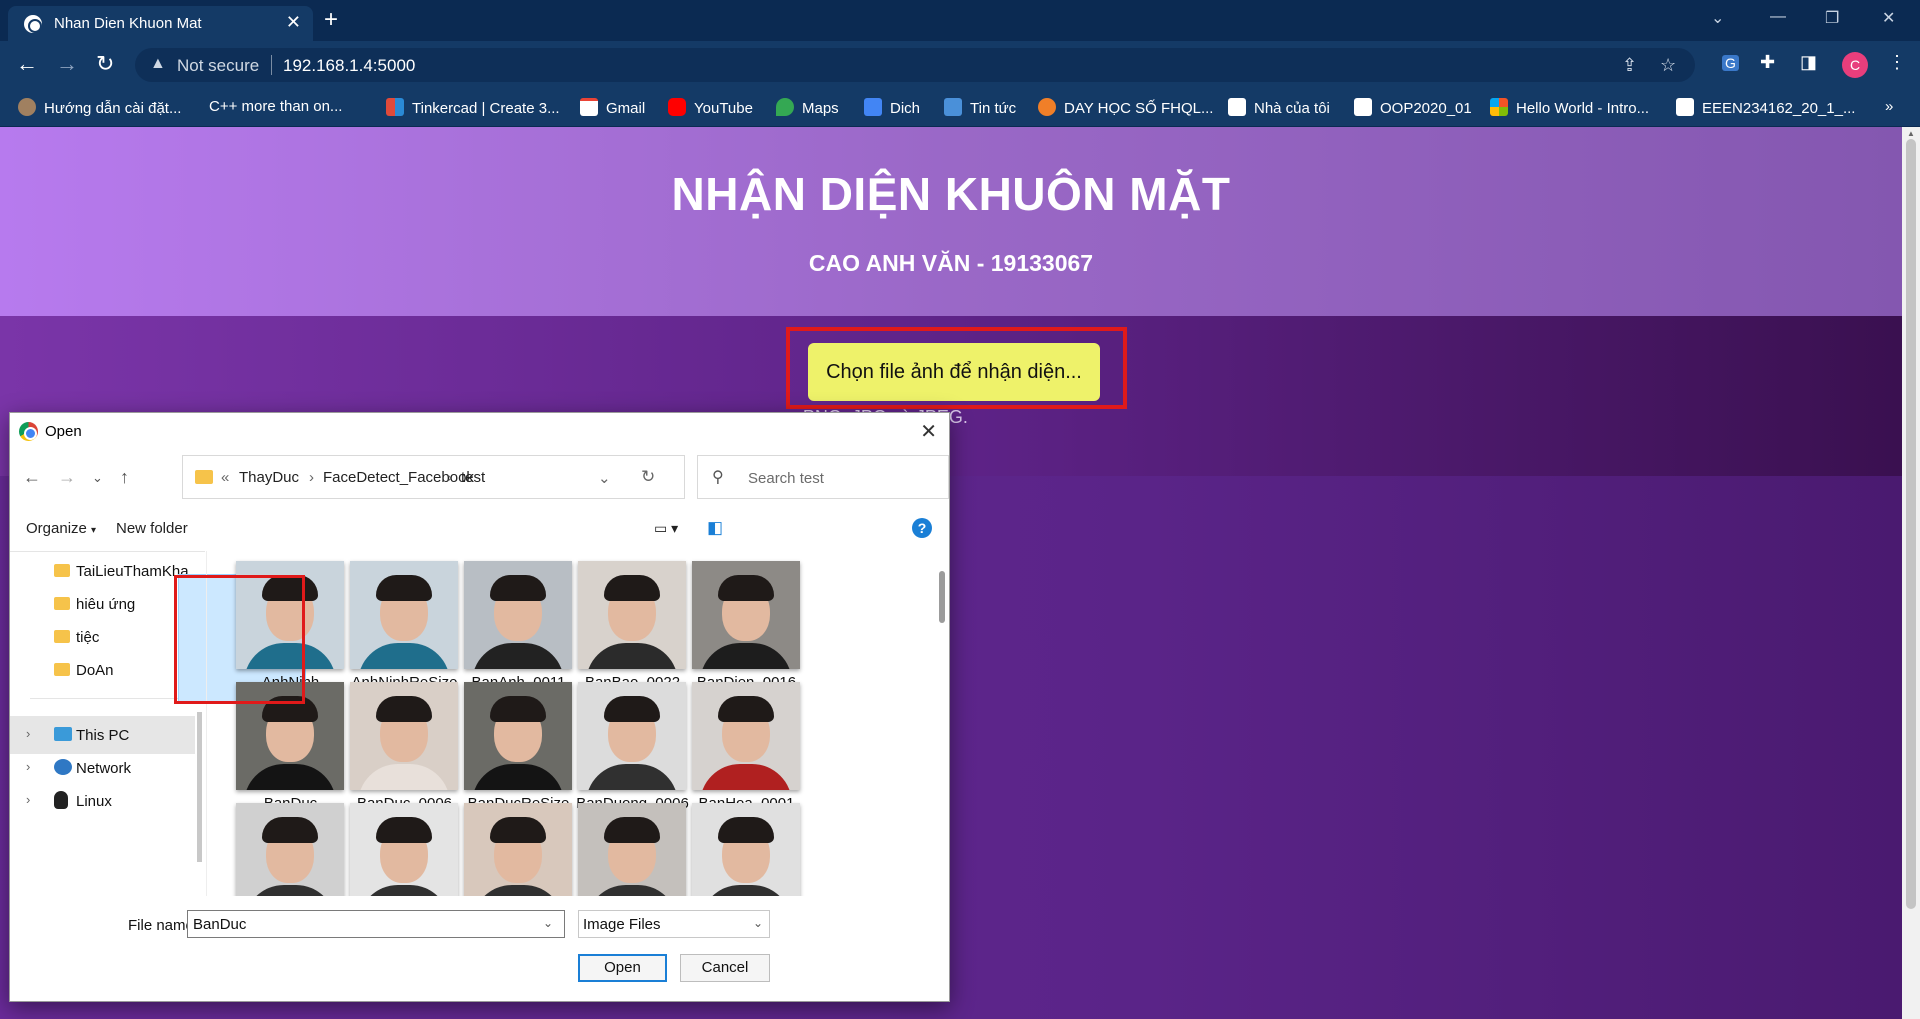 The height and width of the screenshot is (1019, 1920). What do you see at coordinates (395, 107) in the screenshot?
I see `tinkercad-icon` at bounding box center [395, 107].